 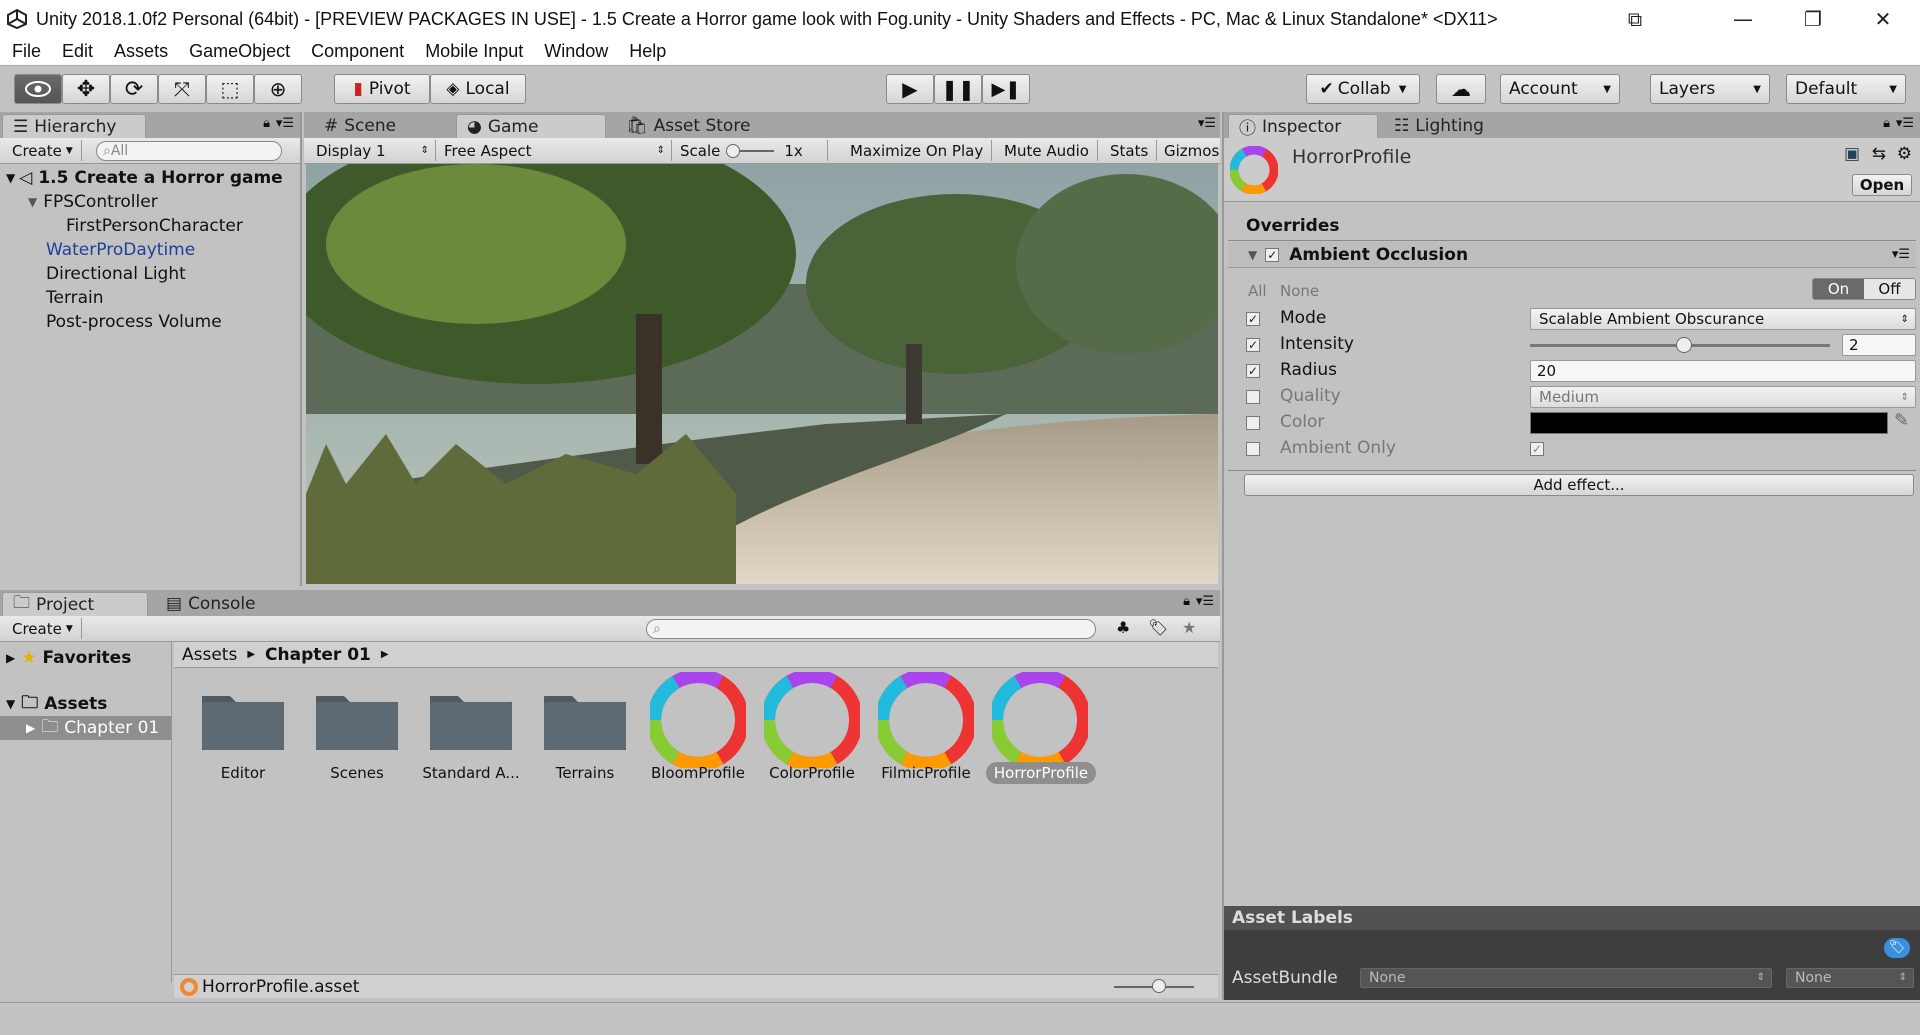 I want to click on layers-dropdown: Layers ▼, so click(x=1710, y=89).